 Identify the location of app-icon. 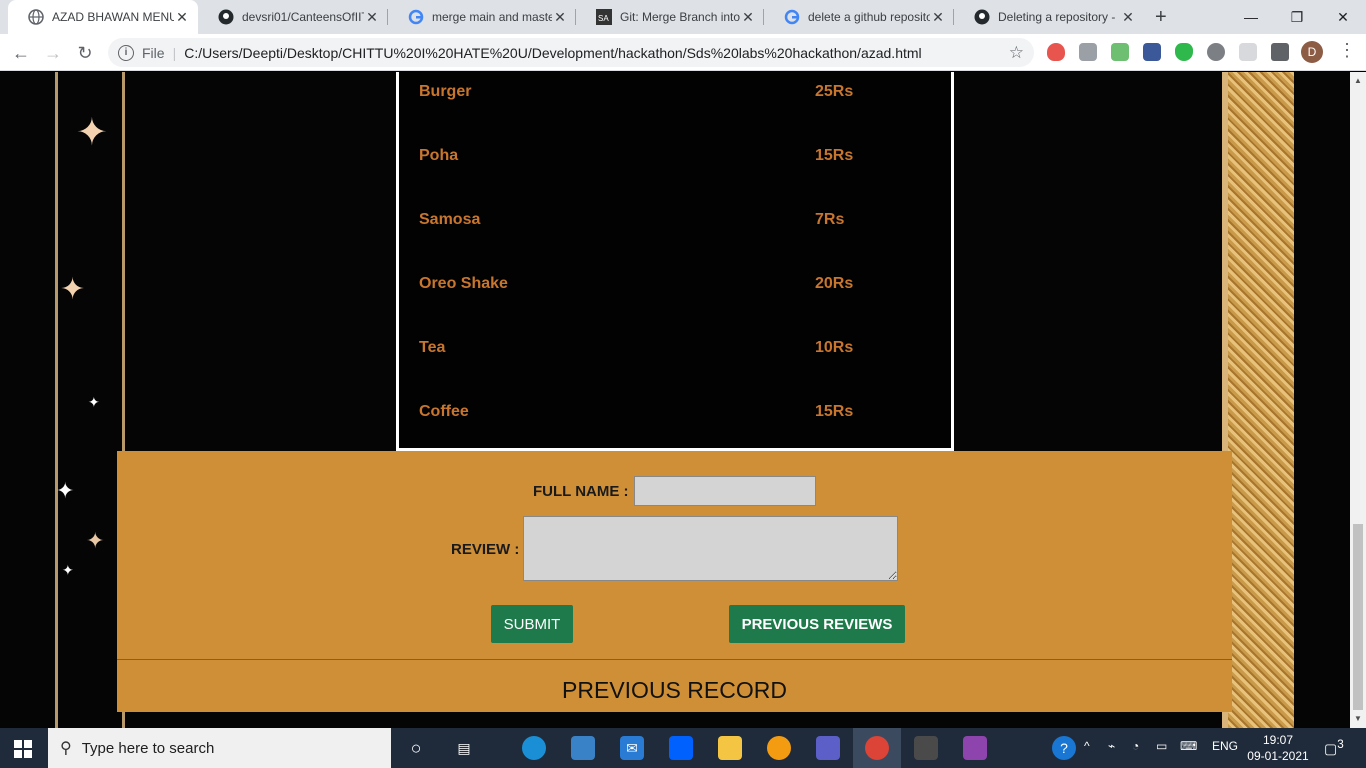
(779, 748).